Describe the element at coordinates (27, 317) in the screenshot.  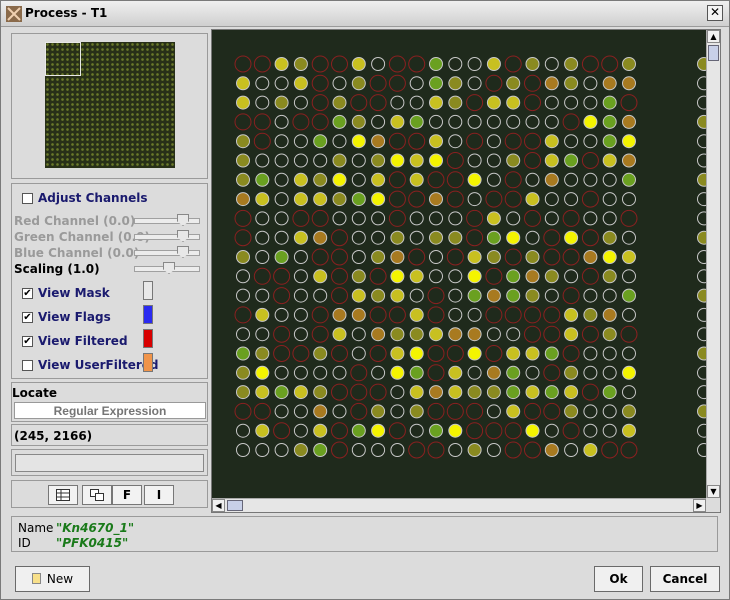
I see `view-flags-checkbox: ✔` at that location.